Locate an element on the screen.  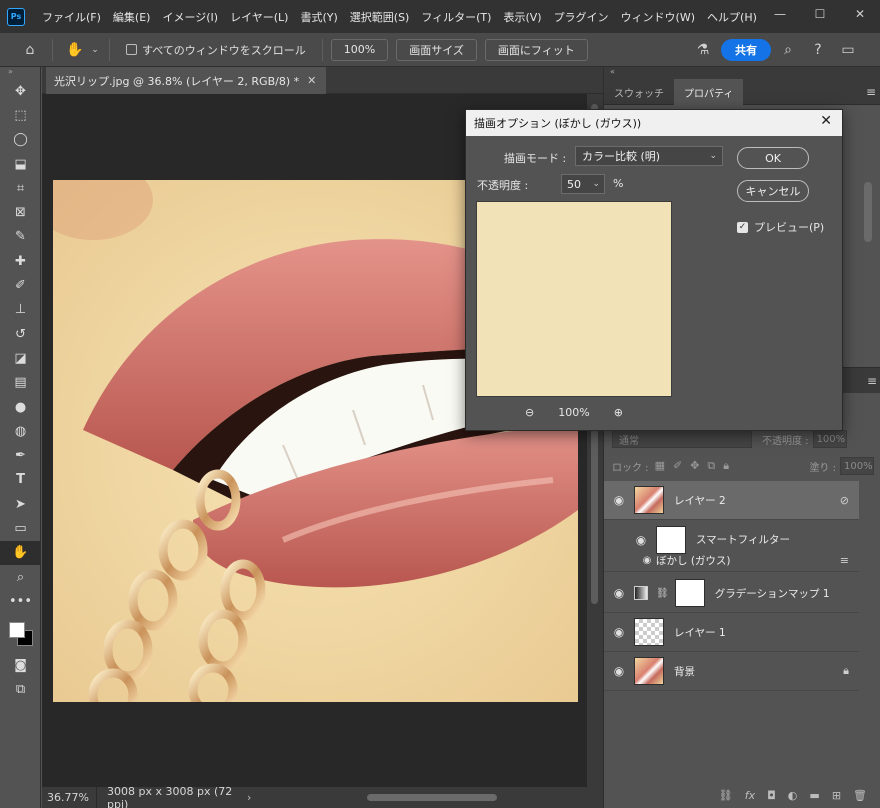
zoom-in-icon: ⊕ is located at coordinates (618, 412).